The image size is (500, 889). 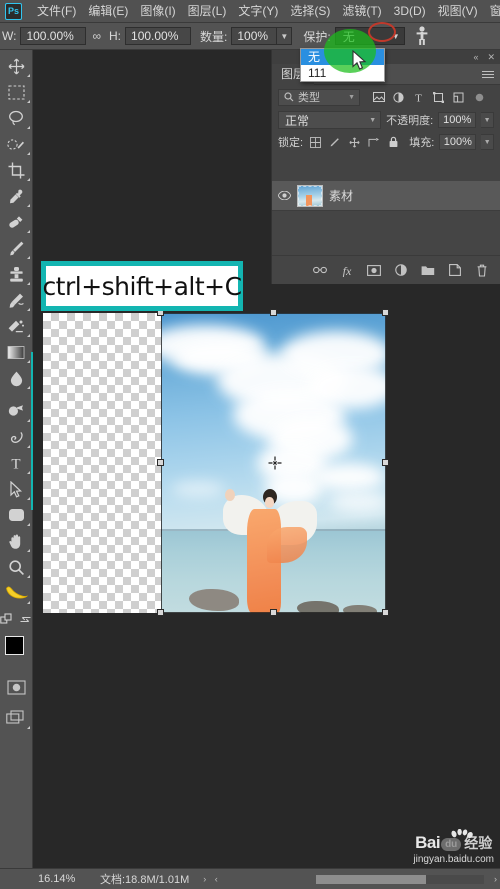 What do you see at coordinates (16, 92) in the screenshot?
I see `marquee-icon` at bounding box center [16, 92].